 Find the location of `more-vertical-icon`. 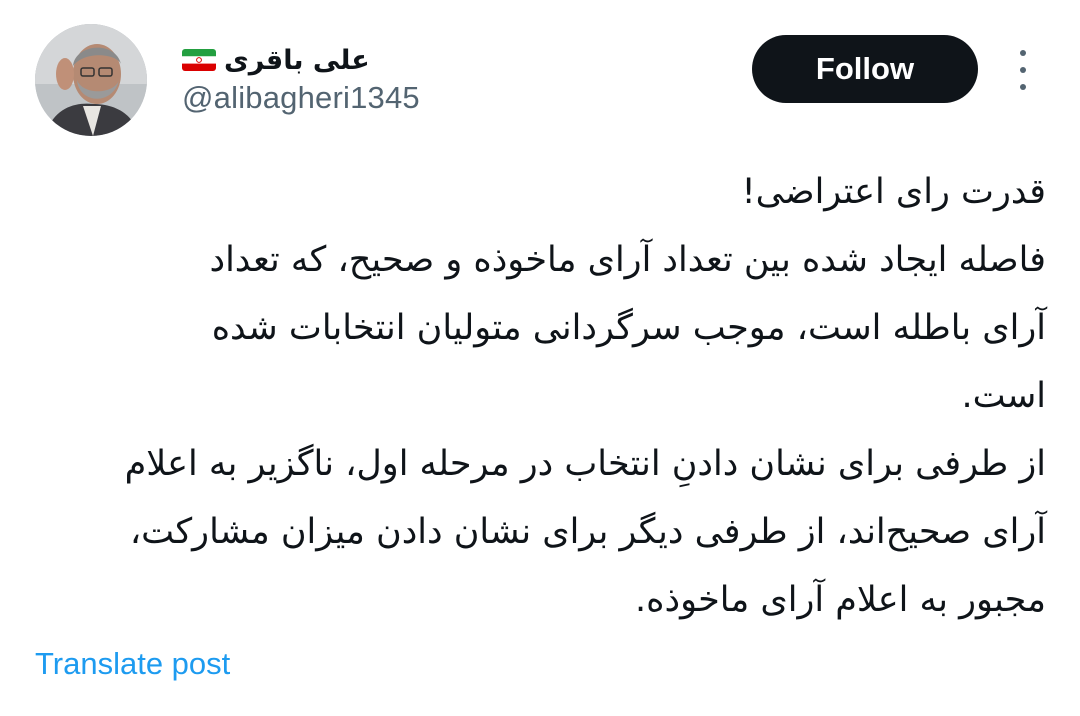

more-vertical-icon is located at coordinates (1023, 70).